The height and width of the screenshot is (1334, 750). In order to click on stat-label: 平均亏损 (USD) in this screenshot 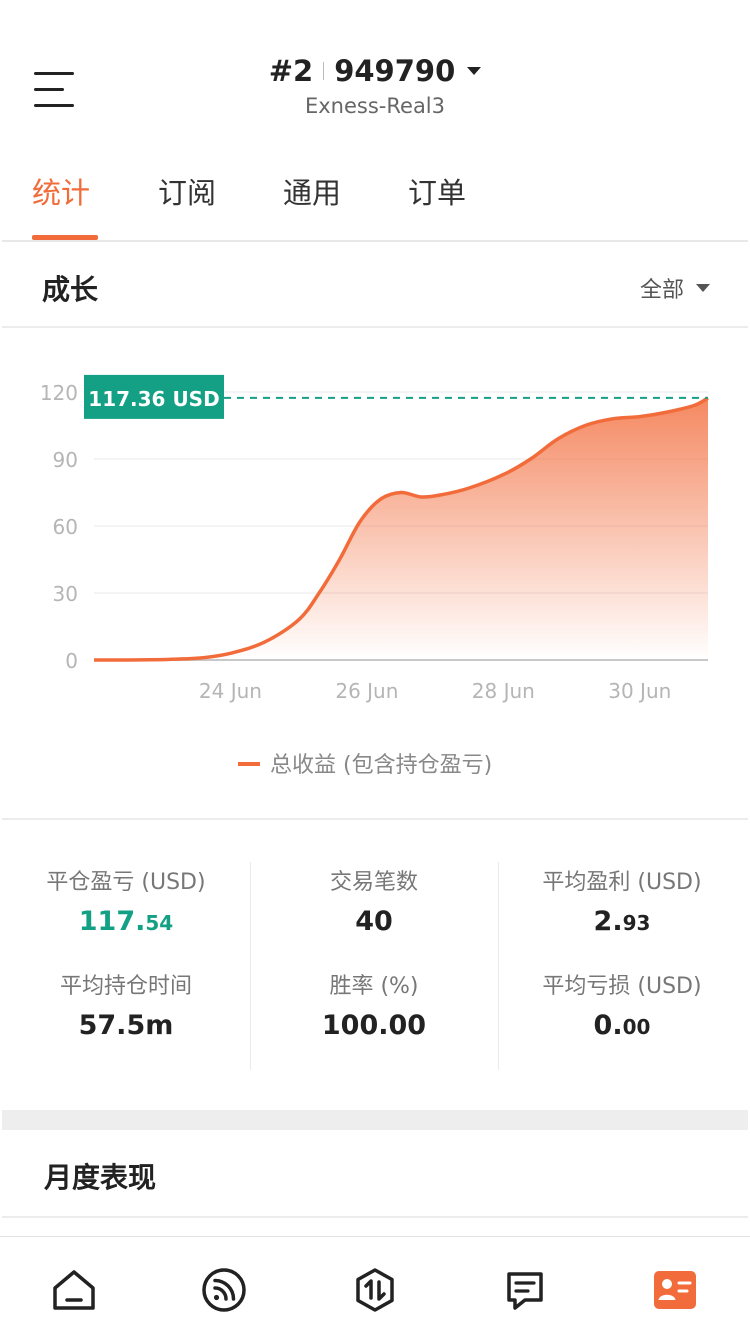, I will do `click(622, 986)`.